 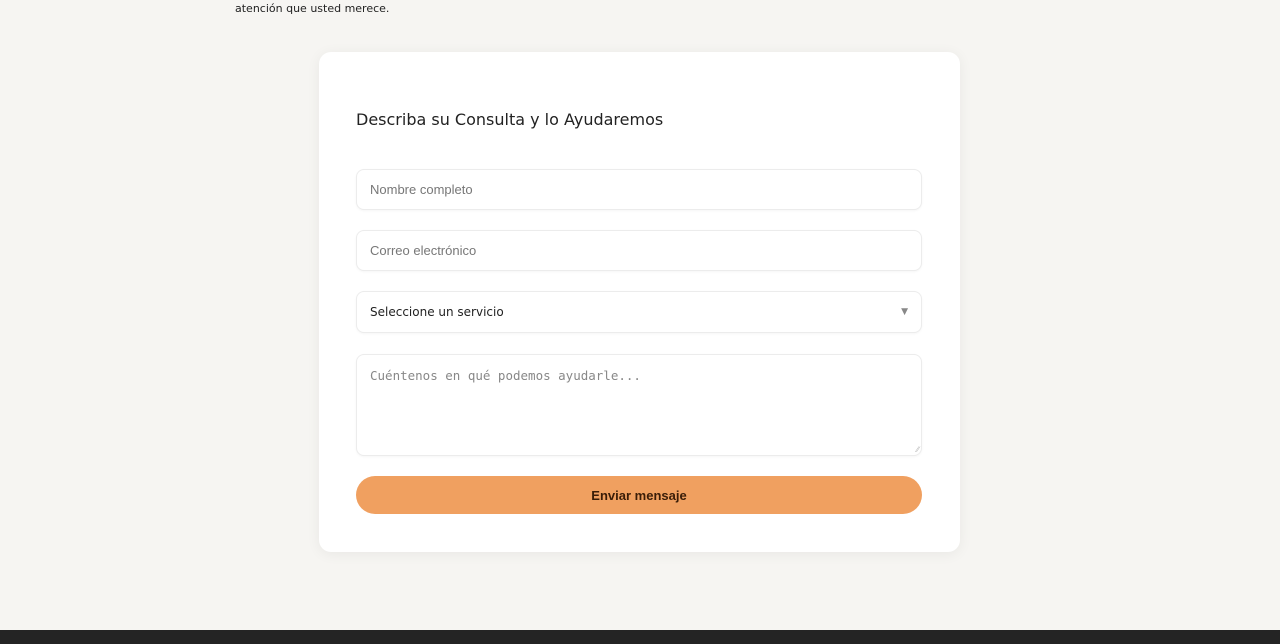 I want to click on intro-text: atención que usted merece., so click(x=312, y=8).